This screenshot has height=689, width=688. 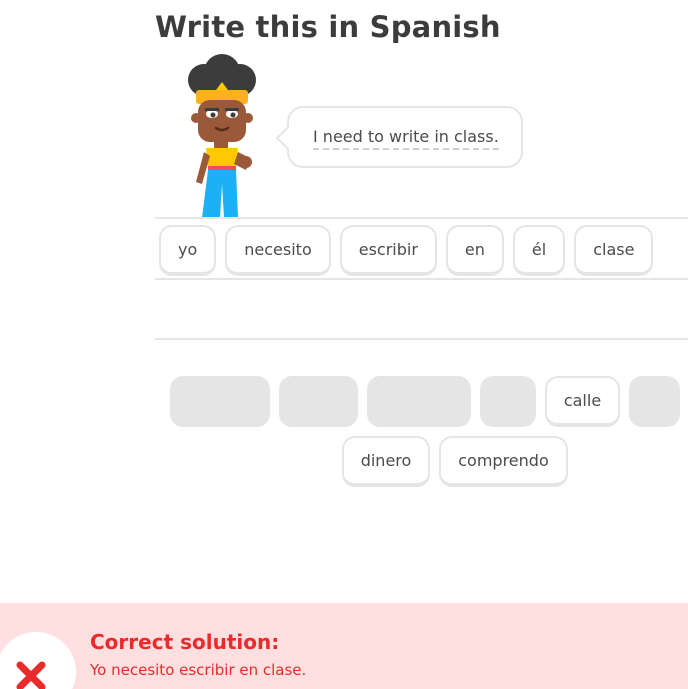 I want to click on answer-tile: en, so click(x=474, y=250).